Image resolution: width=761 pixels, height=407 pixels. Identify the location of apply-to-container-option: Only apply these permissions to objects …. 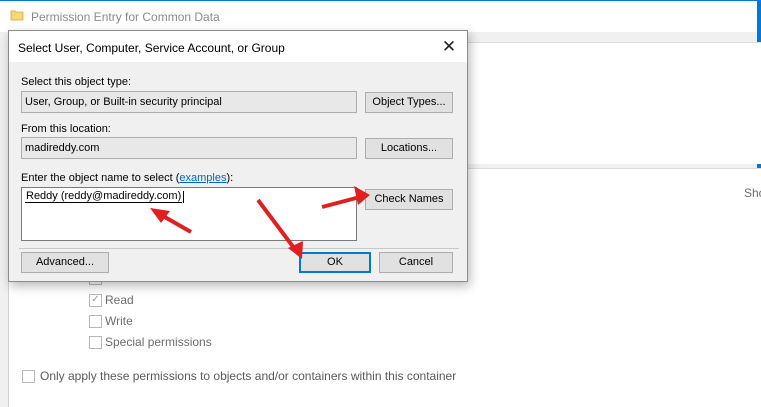
(239, 376).